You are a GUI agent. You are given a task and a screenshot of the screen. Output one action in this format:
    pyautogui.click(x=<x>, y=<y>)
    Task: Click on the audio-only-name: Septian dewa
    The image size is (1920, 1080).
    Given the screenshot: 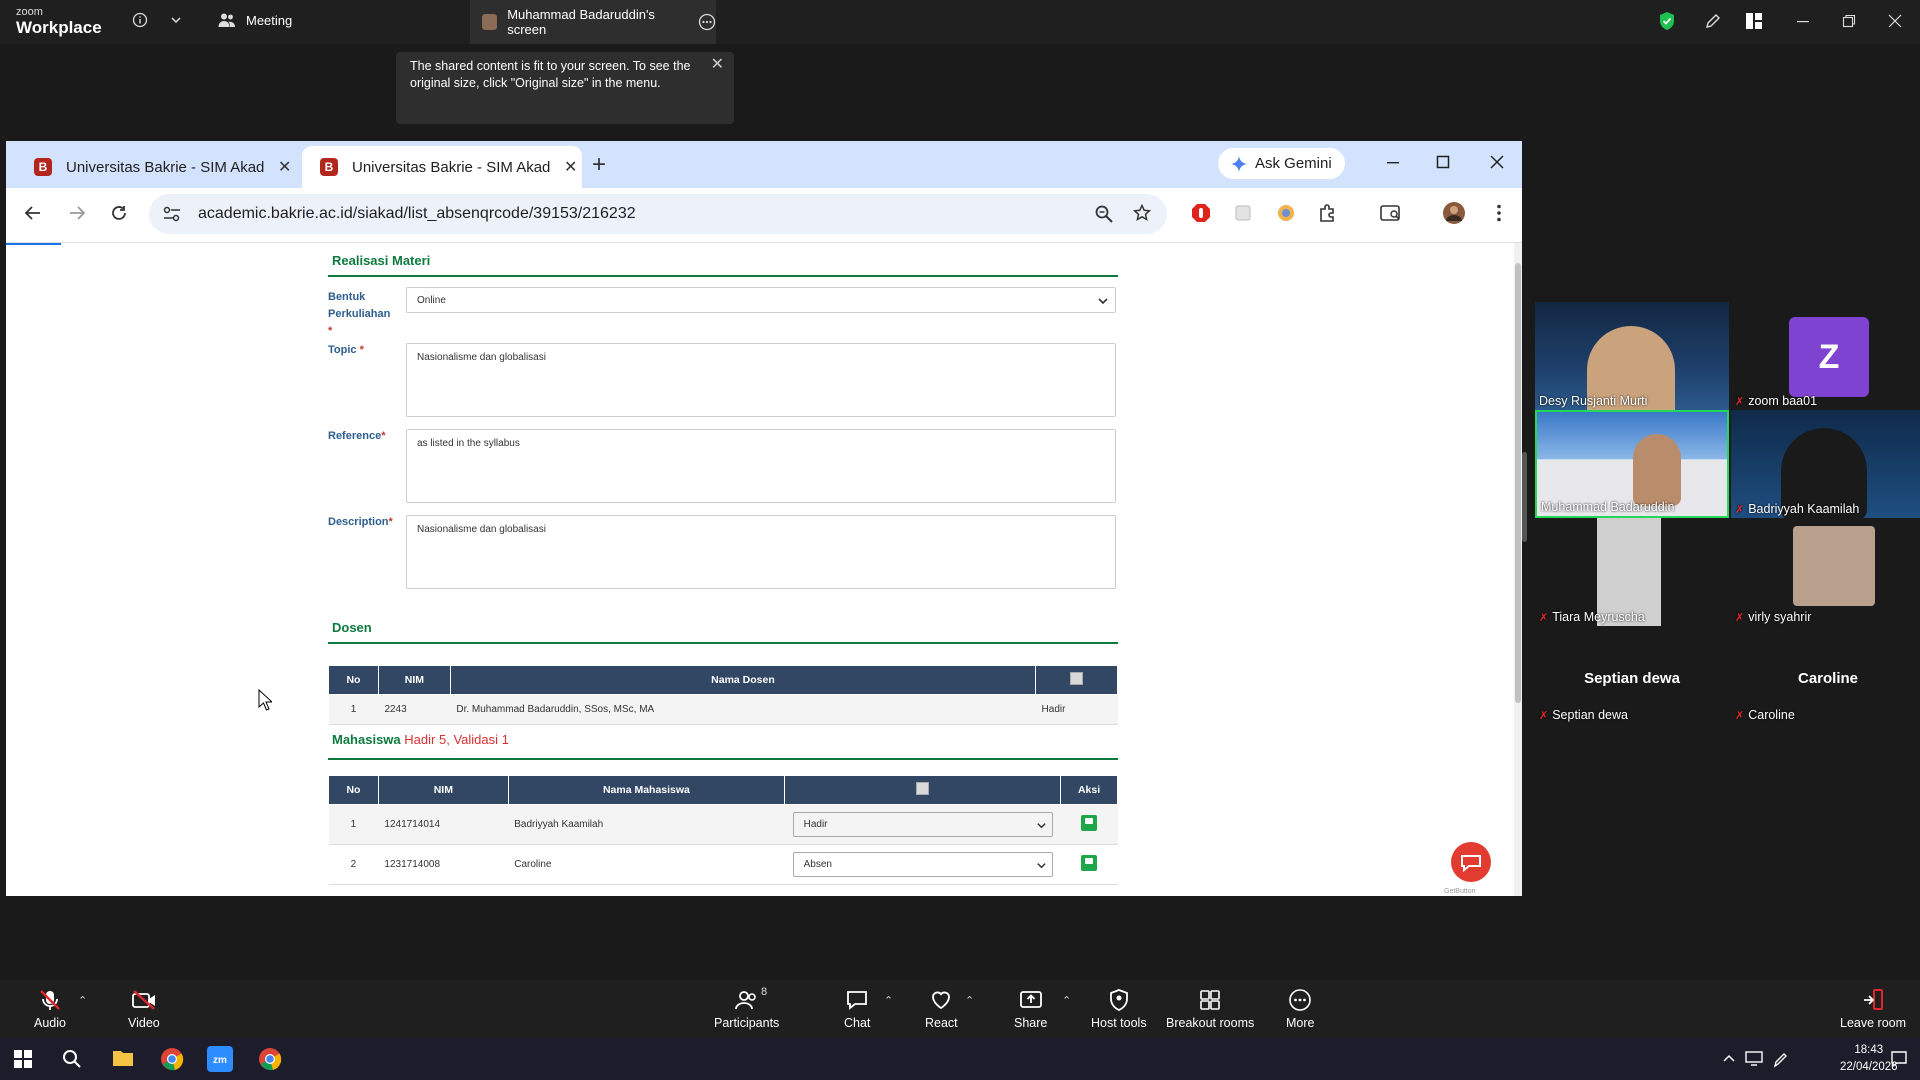 What is the action you would take?
    pyautogui.click(x=1632, y=678)
    